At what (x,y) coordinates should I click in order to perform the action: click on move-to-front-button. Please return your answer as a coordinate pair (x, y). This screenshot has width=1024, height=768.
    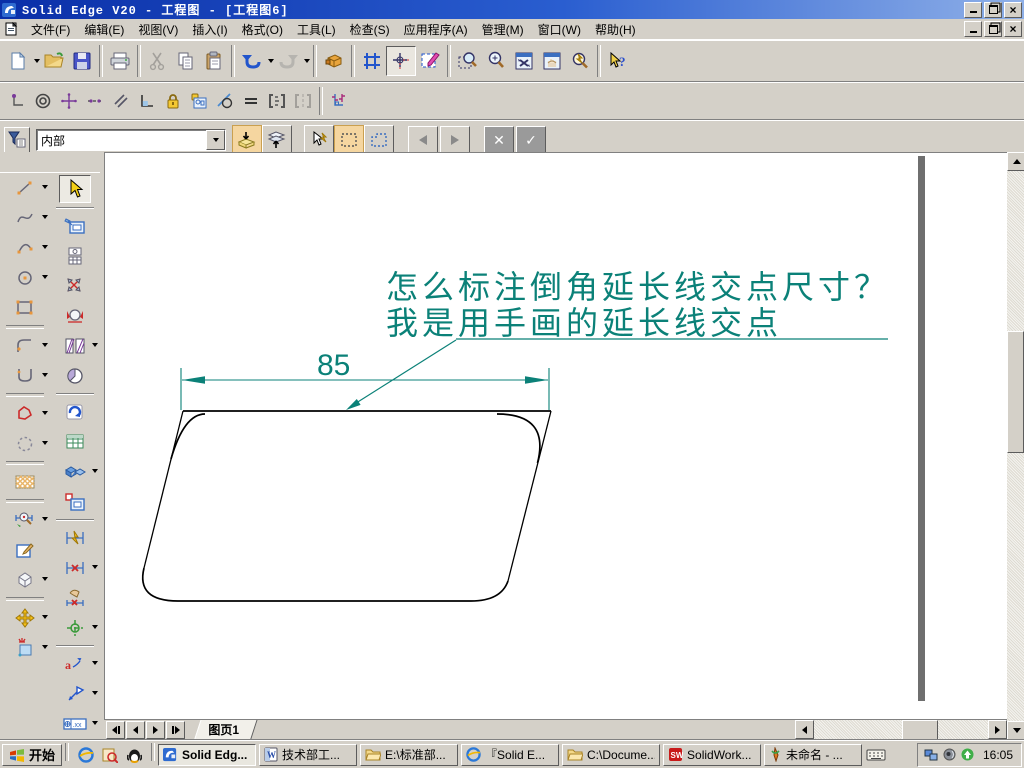
    Looking at the image, I should click on (277, 140).